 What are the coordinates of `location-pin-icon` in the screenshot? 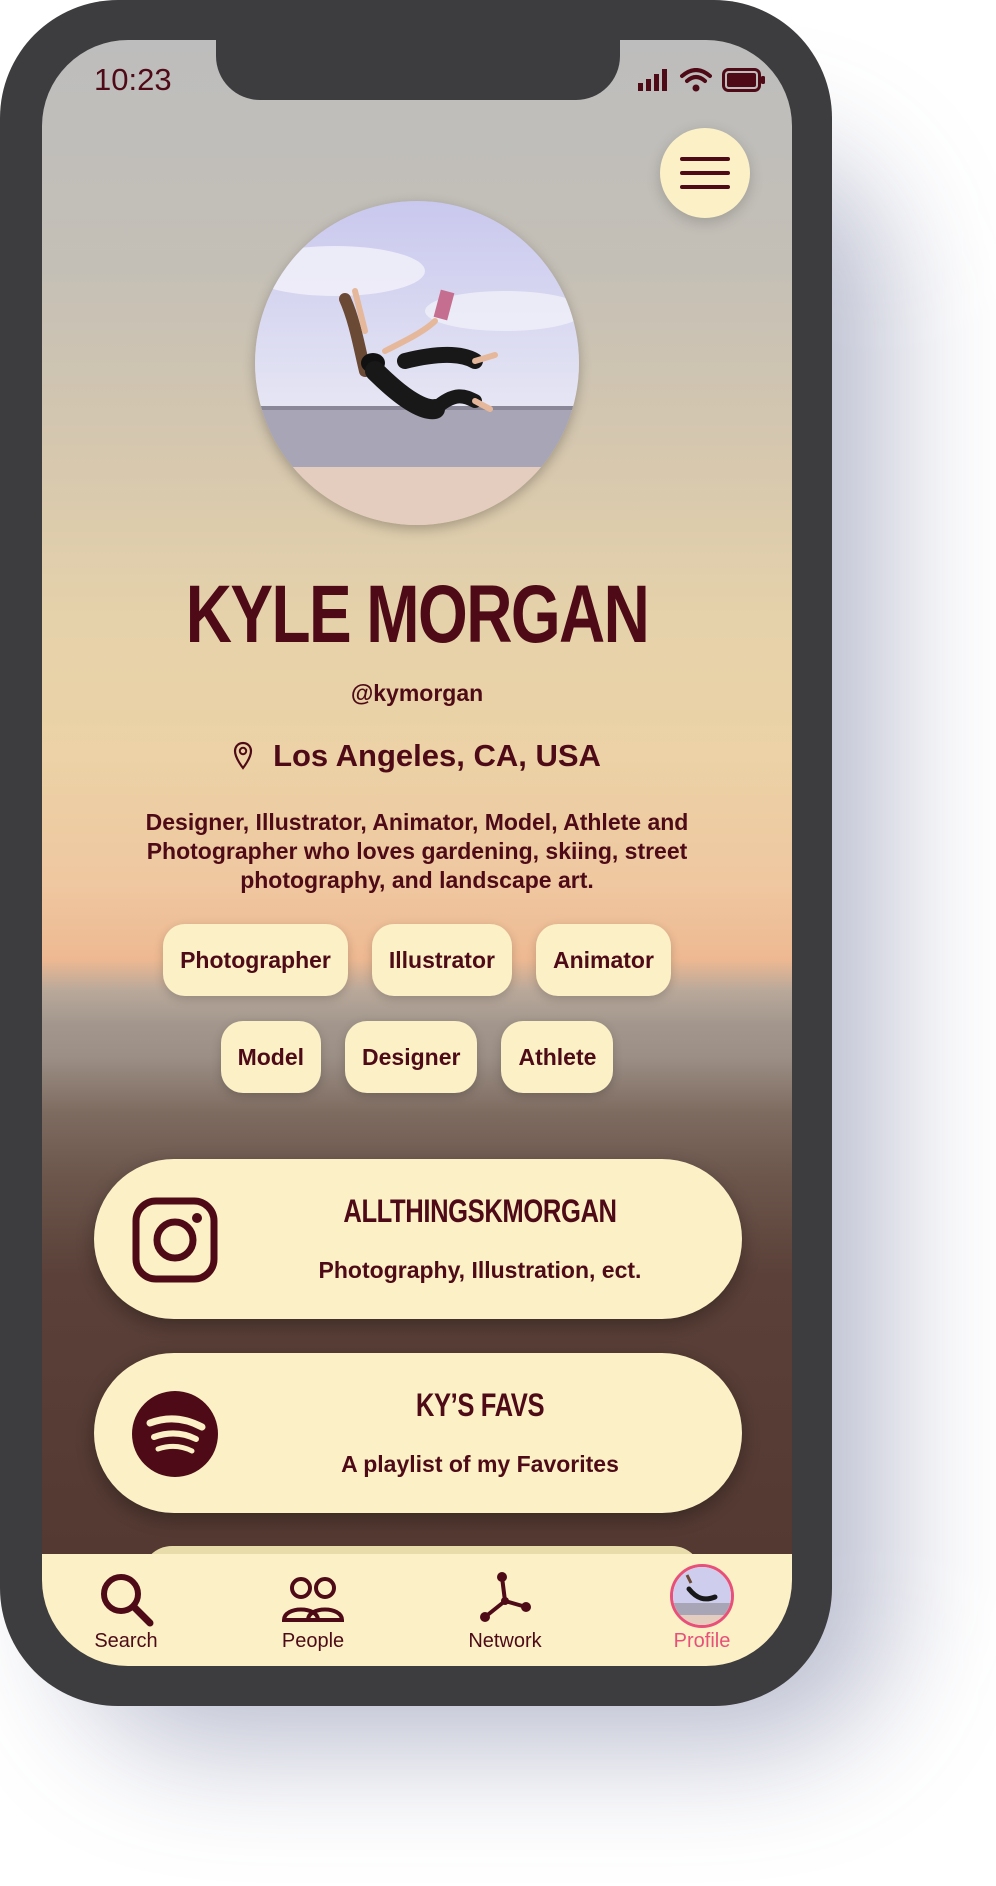 It's located at (243, 755).